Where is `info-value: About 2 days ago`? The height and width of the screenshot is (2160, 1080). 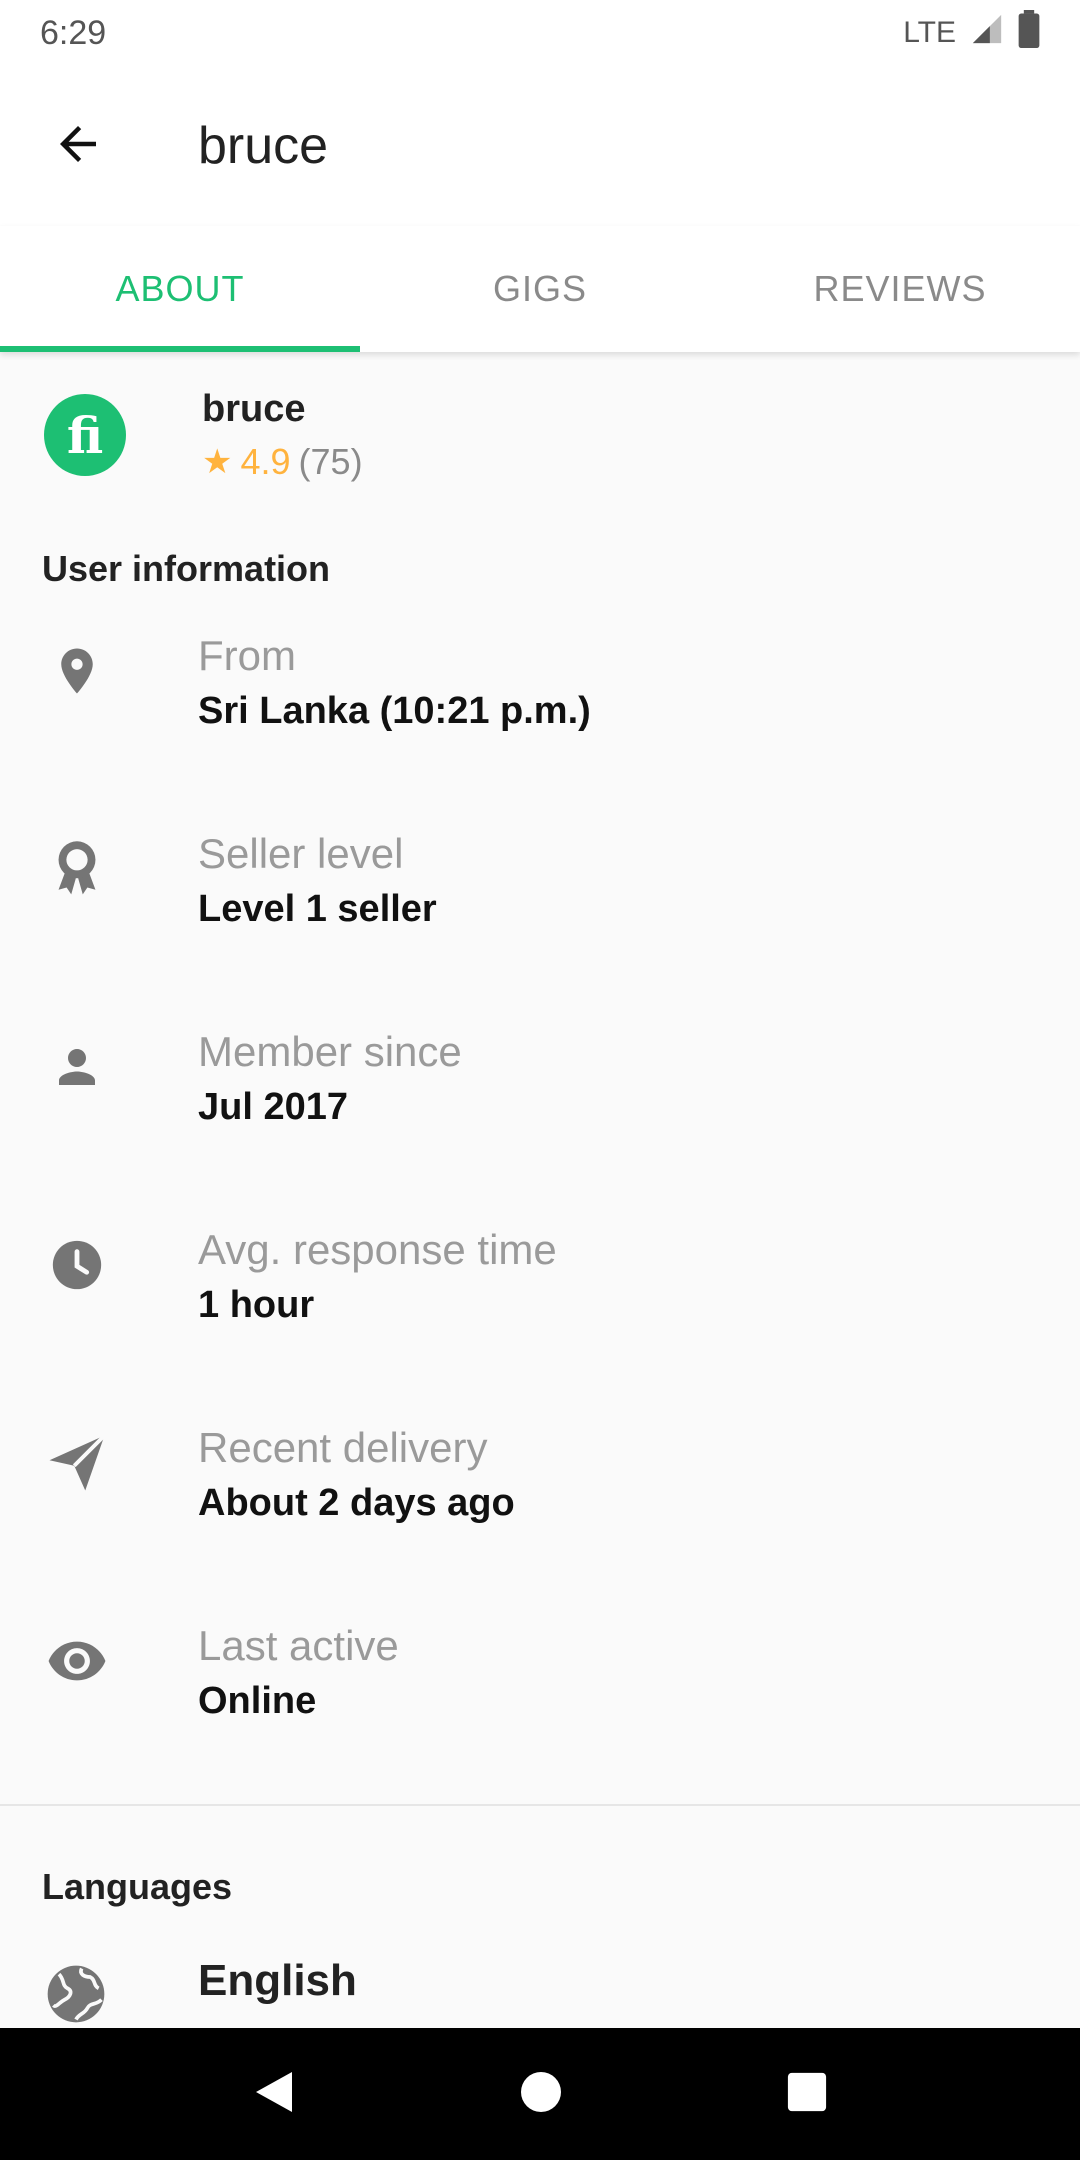 info-value: About 2 days ago is located at coordinates (356, 1503).